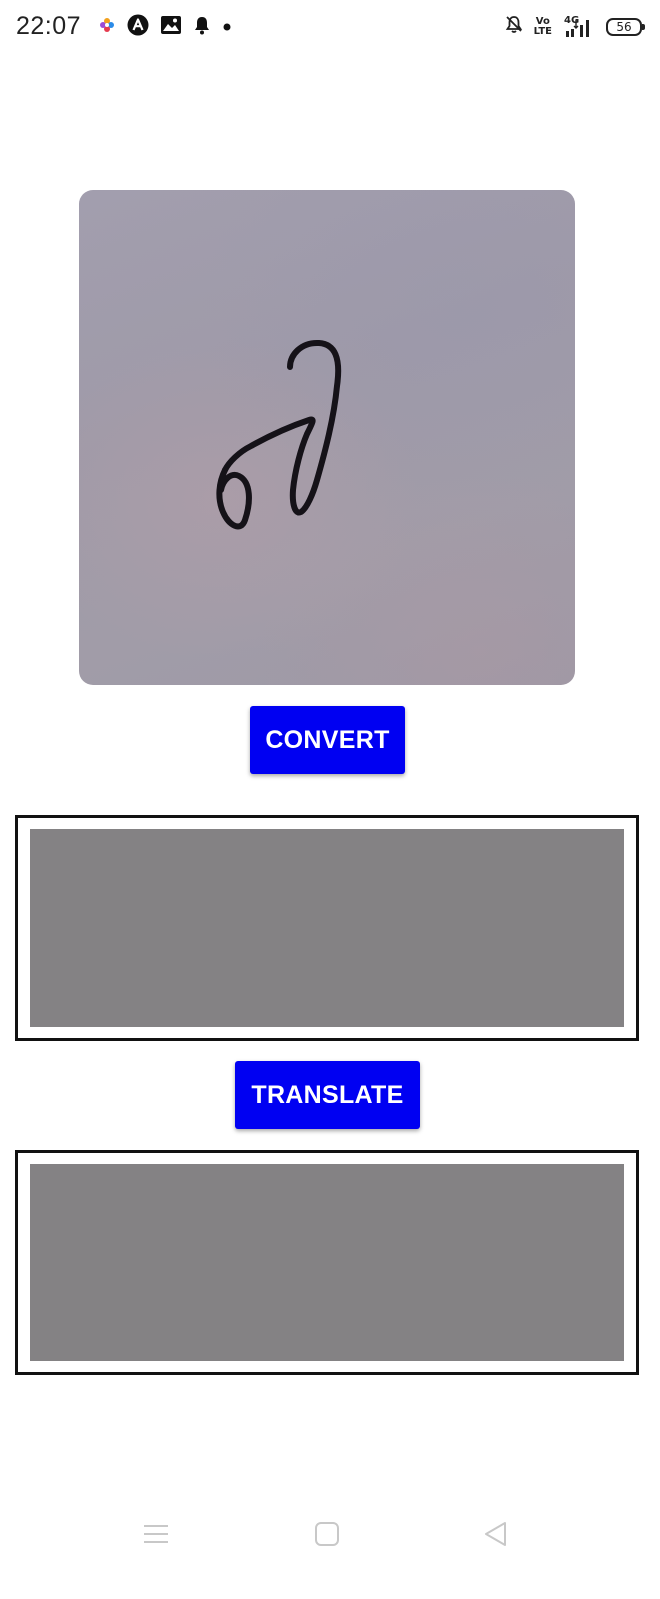  What do you see at coordinates (49, 26) in the screenshot?
I see `status-time: 22:07` at bounding box center [49, 26].